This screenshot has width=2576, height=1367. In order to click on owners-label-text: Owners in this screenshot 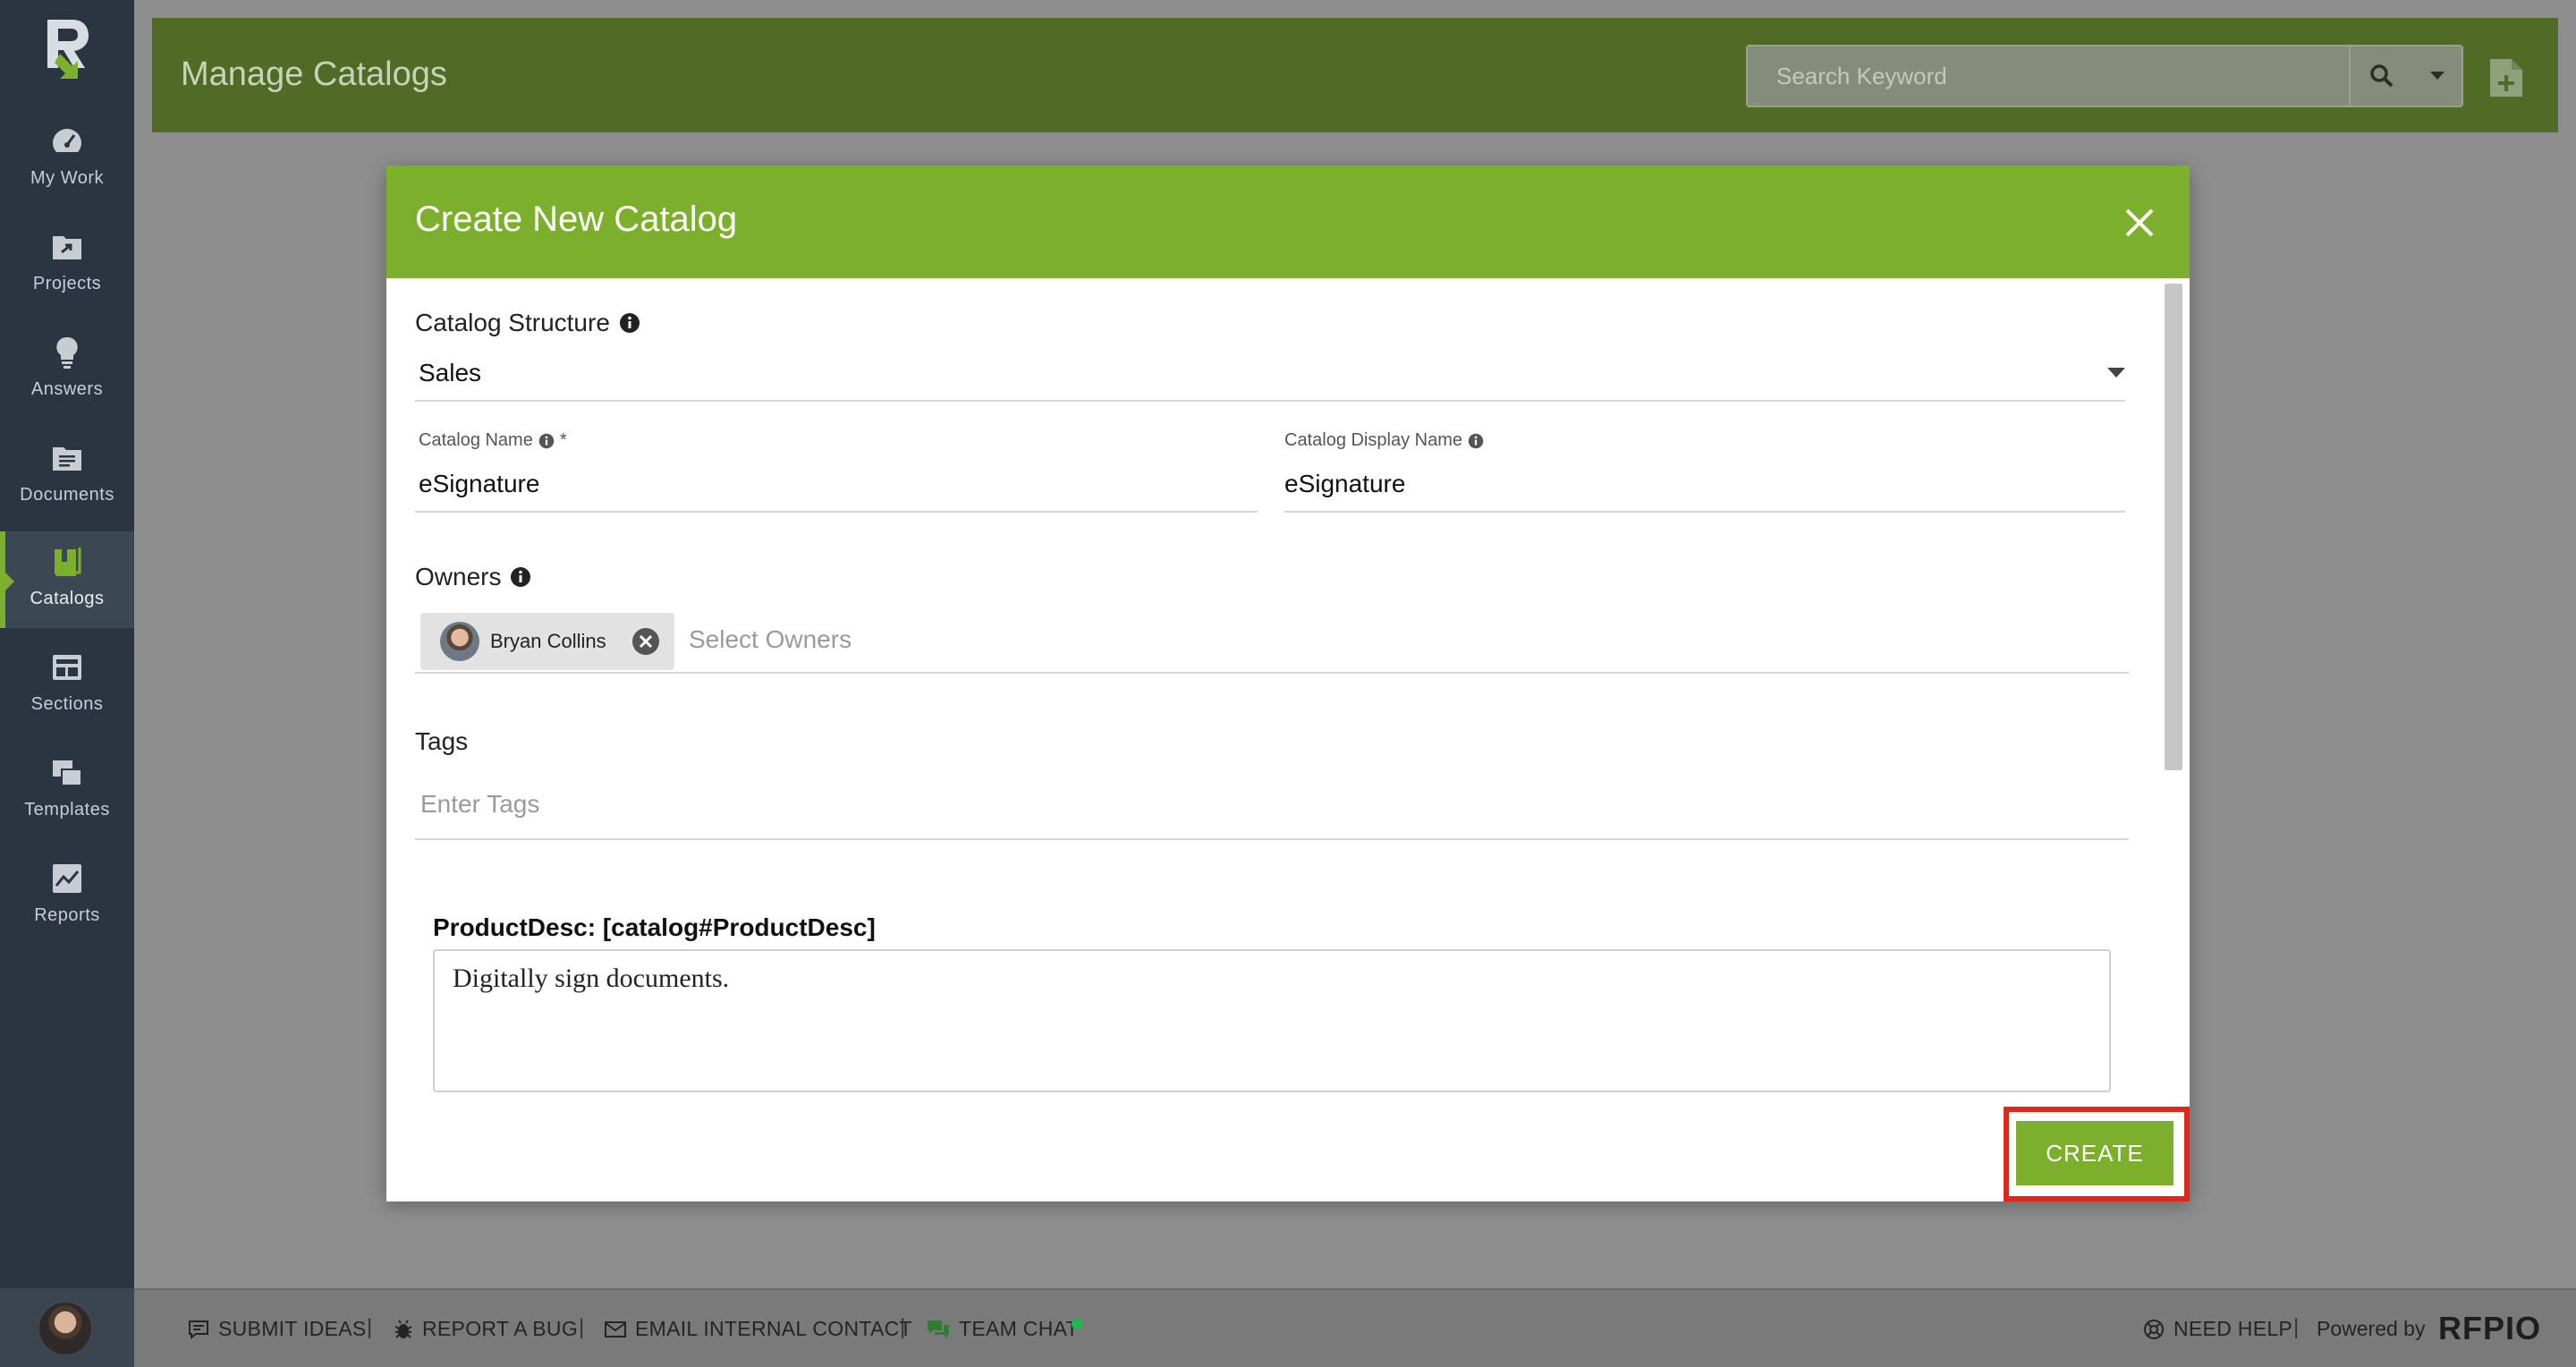, I will do `click(458, 576)`.